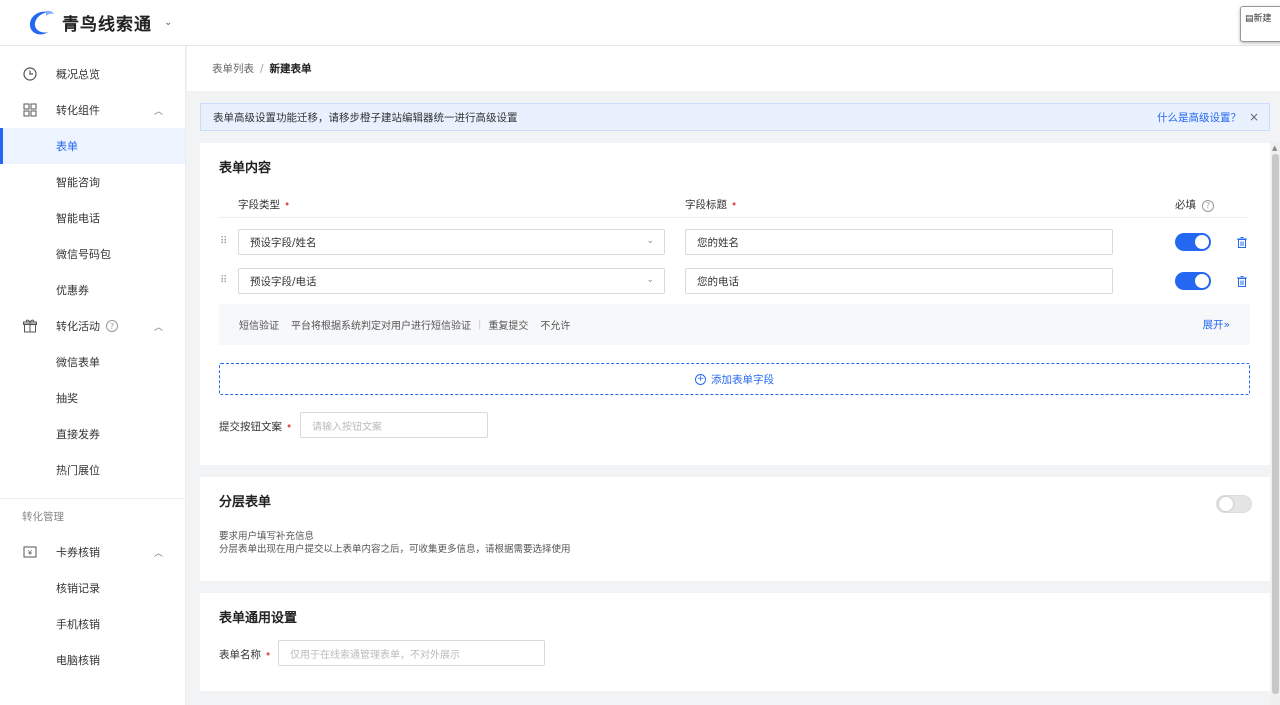  What do you see at coordinates (718, 242) in the screenshot?
I see `field-title-value: 您的姓名` at bounding box center [718, 242].